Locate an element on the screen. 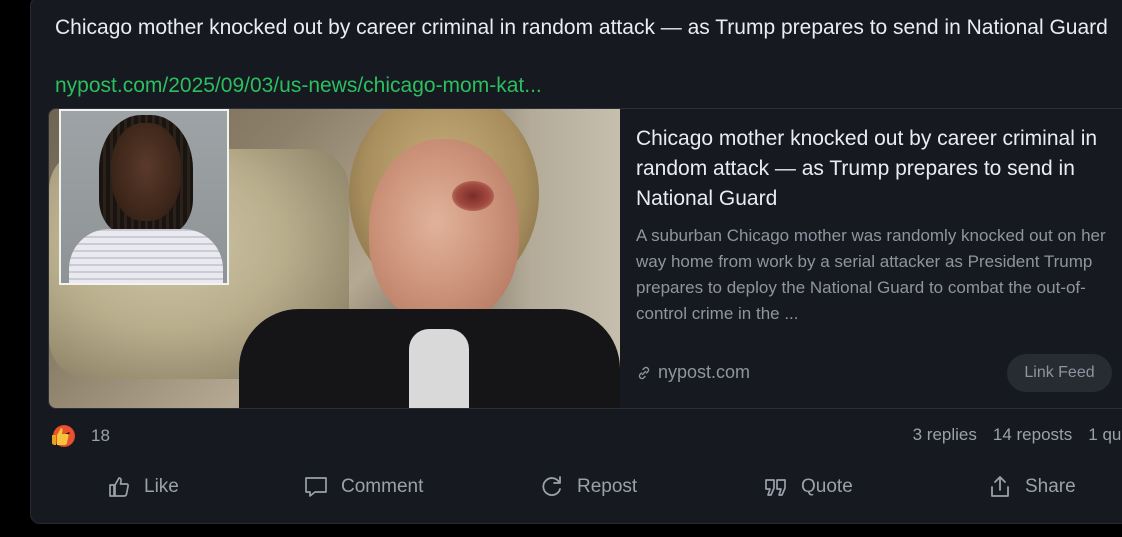 Image resolution: width=1122 pixels, height=537 pixels. post-actions-bar: Like Comment Repost Quote Share is located at coordinates (576, 487).